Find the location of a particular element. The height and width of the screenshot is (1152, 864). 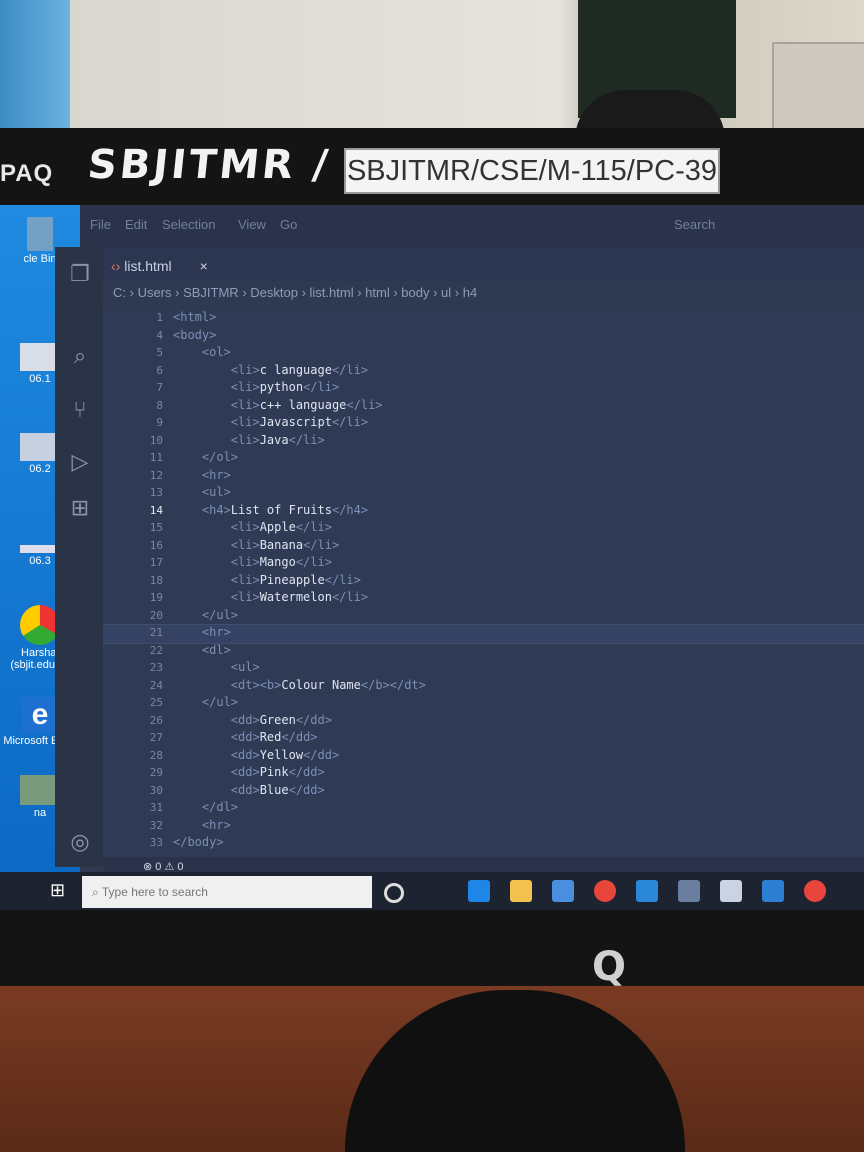

code-line: <li>python</li> is located at coordinates (256, 387).